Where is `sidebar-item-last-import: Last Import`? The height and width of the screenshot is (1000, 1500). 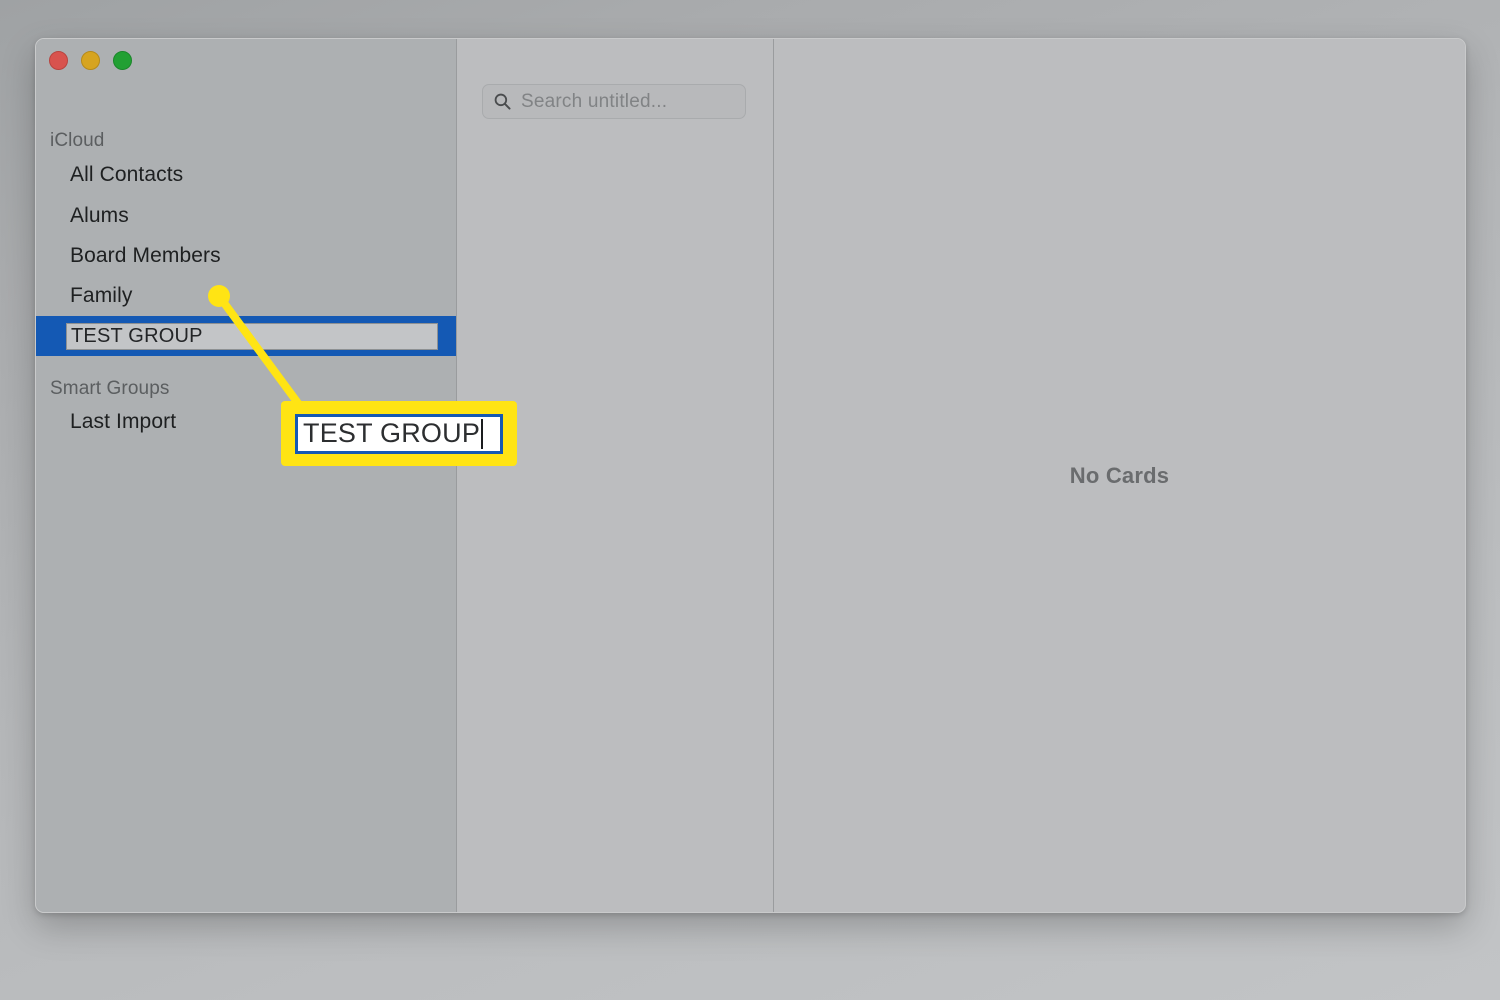
sidebar-item-last-import: Last Import is located at coordinates (246, 422).